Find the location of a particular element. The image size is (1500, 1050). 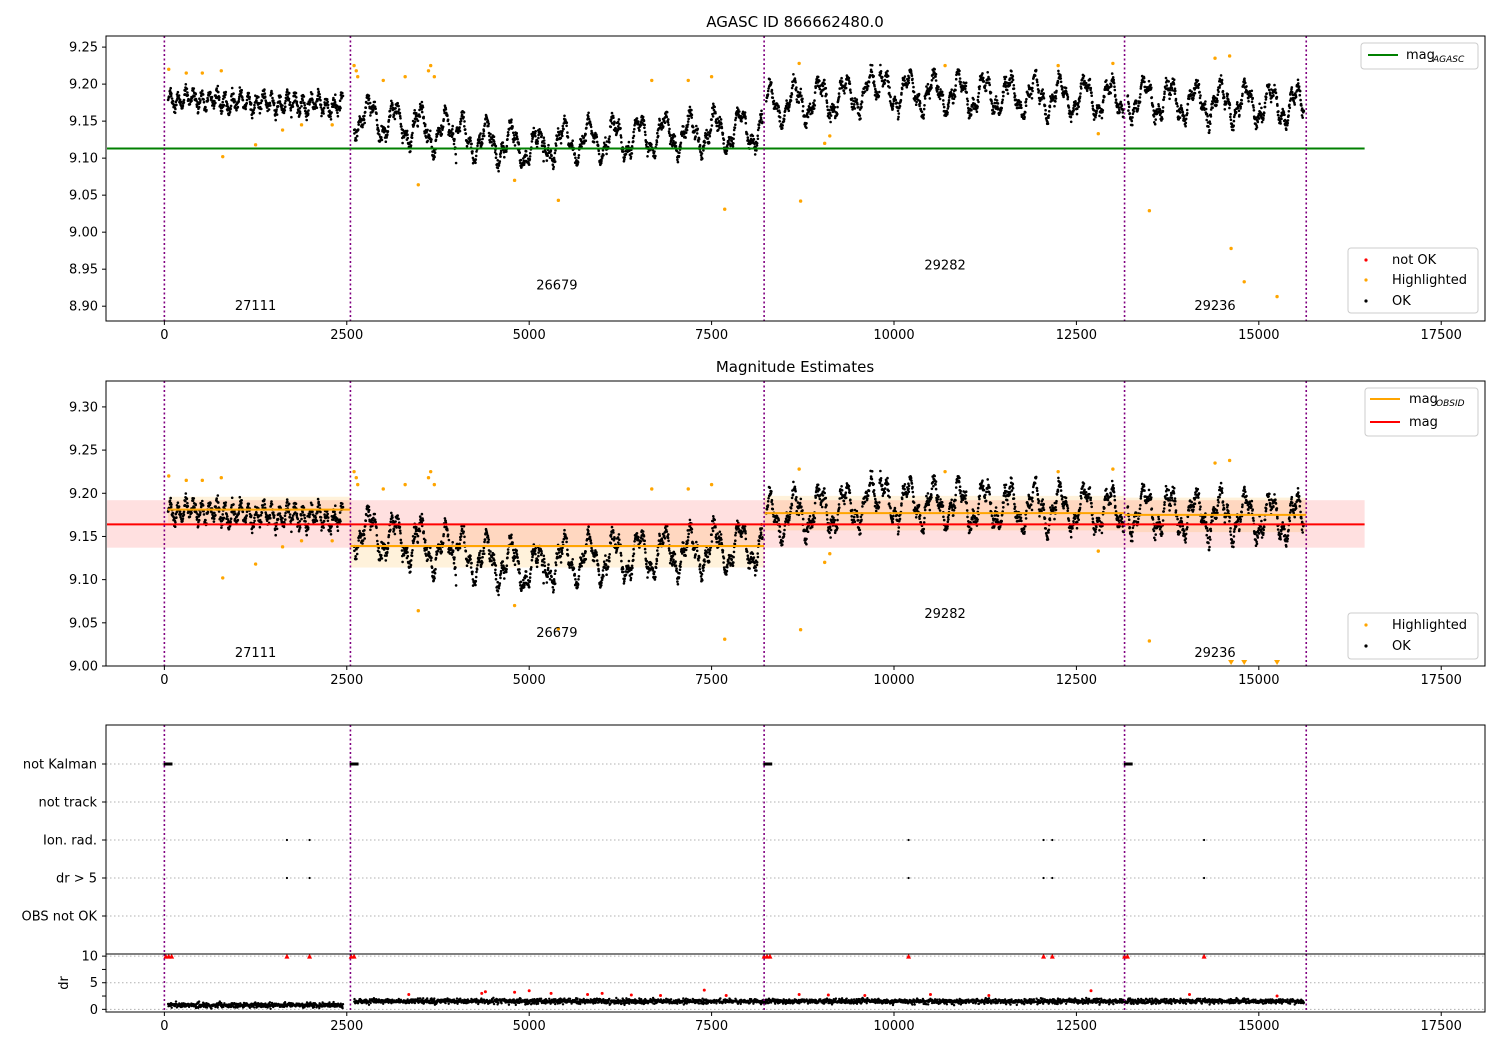

p1-legend-highlighted-marker is located at coordinates (1366, 280).